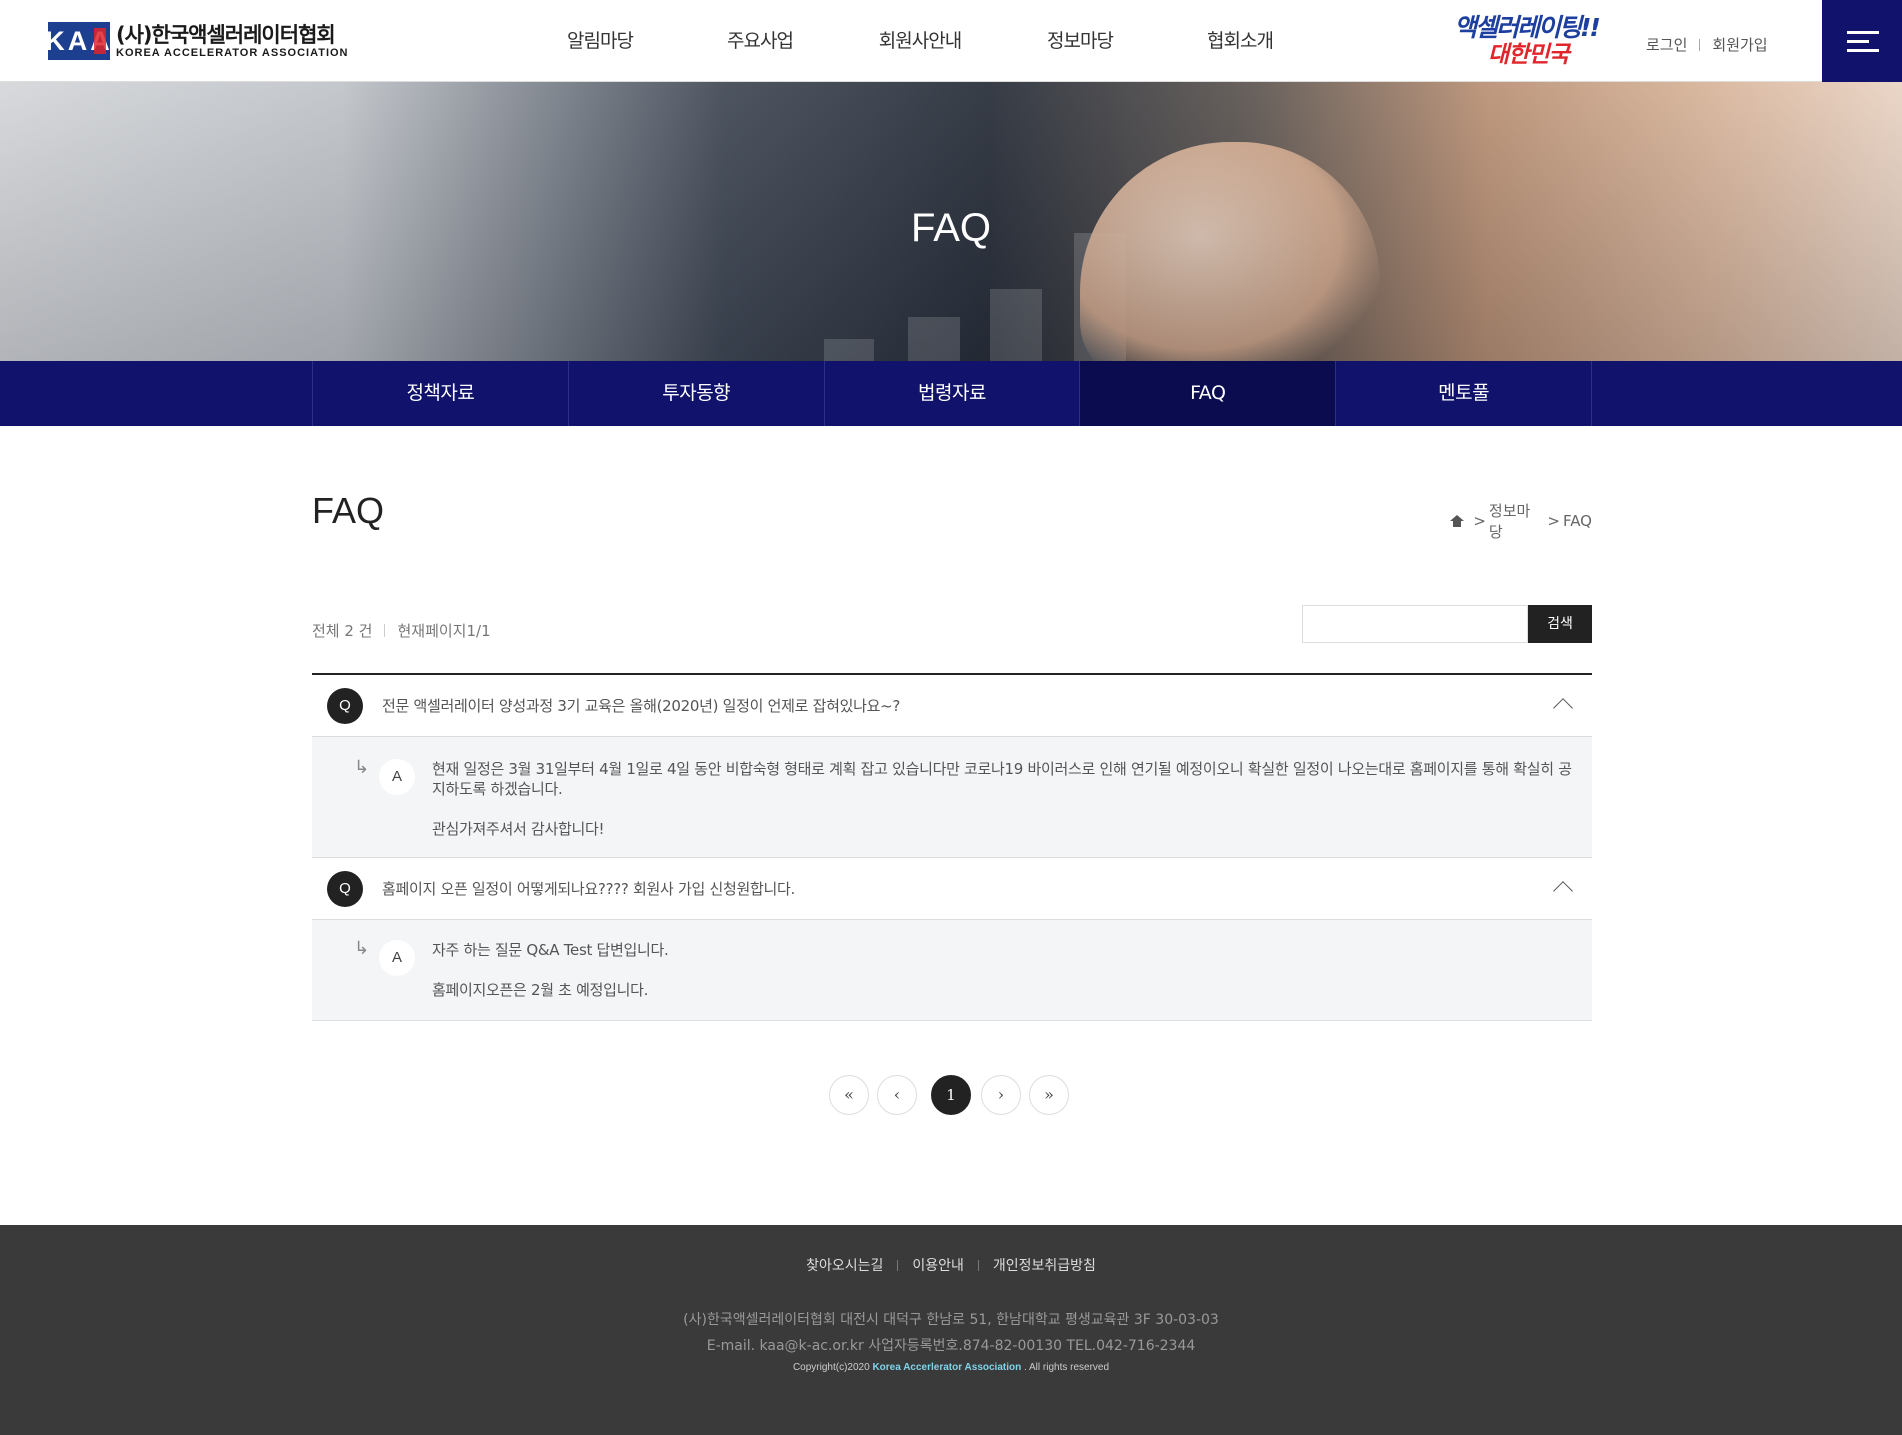 This screenshot has width=1902, height=1435. What do you see at coordinates (444, 631) in the screenshot?
I see `current-page-info: 현재페이지1/1` at bounding box center [444, 631].